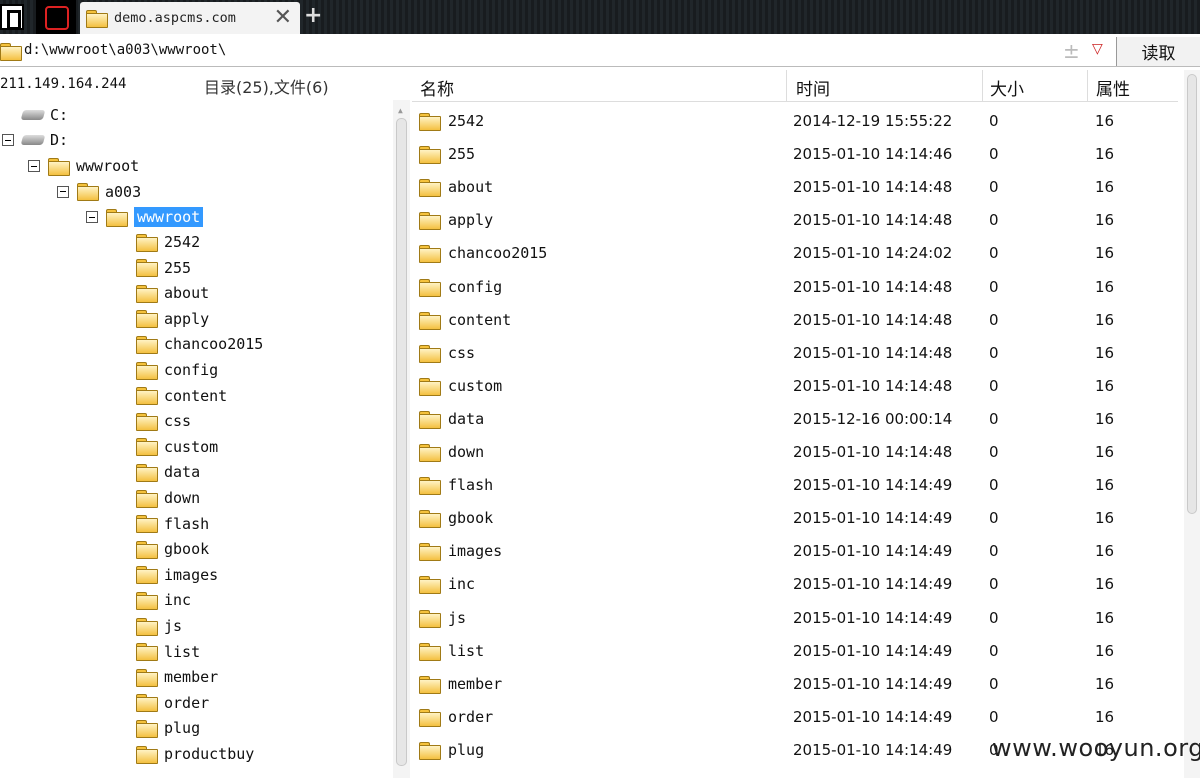 The width and height of the screenshot is (1200, 778). I want to click on tree-label: list, so click(182, 651).